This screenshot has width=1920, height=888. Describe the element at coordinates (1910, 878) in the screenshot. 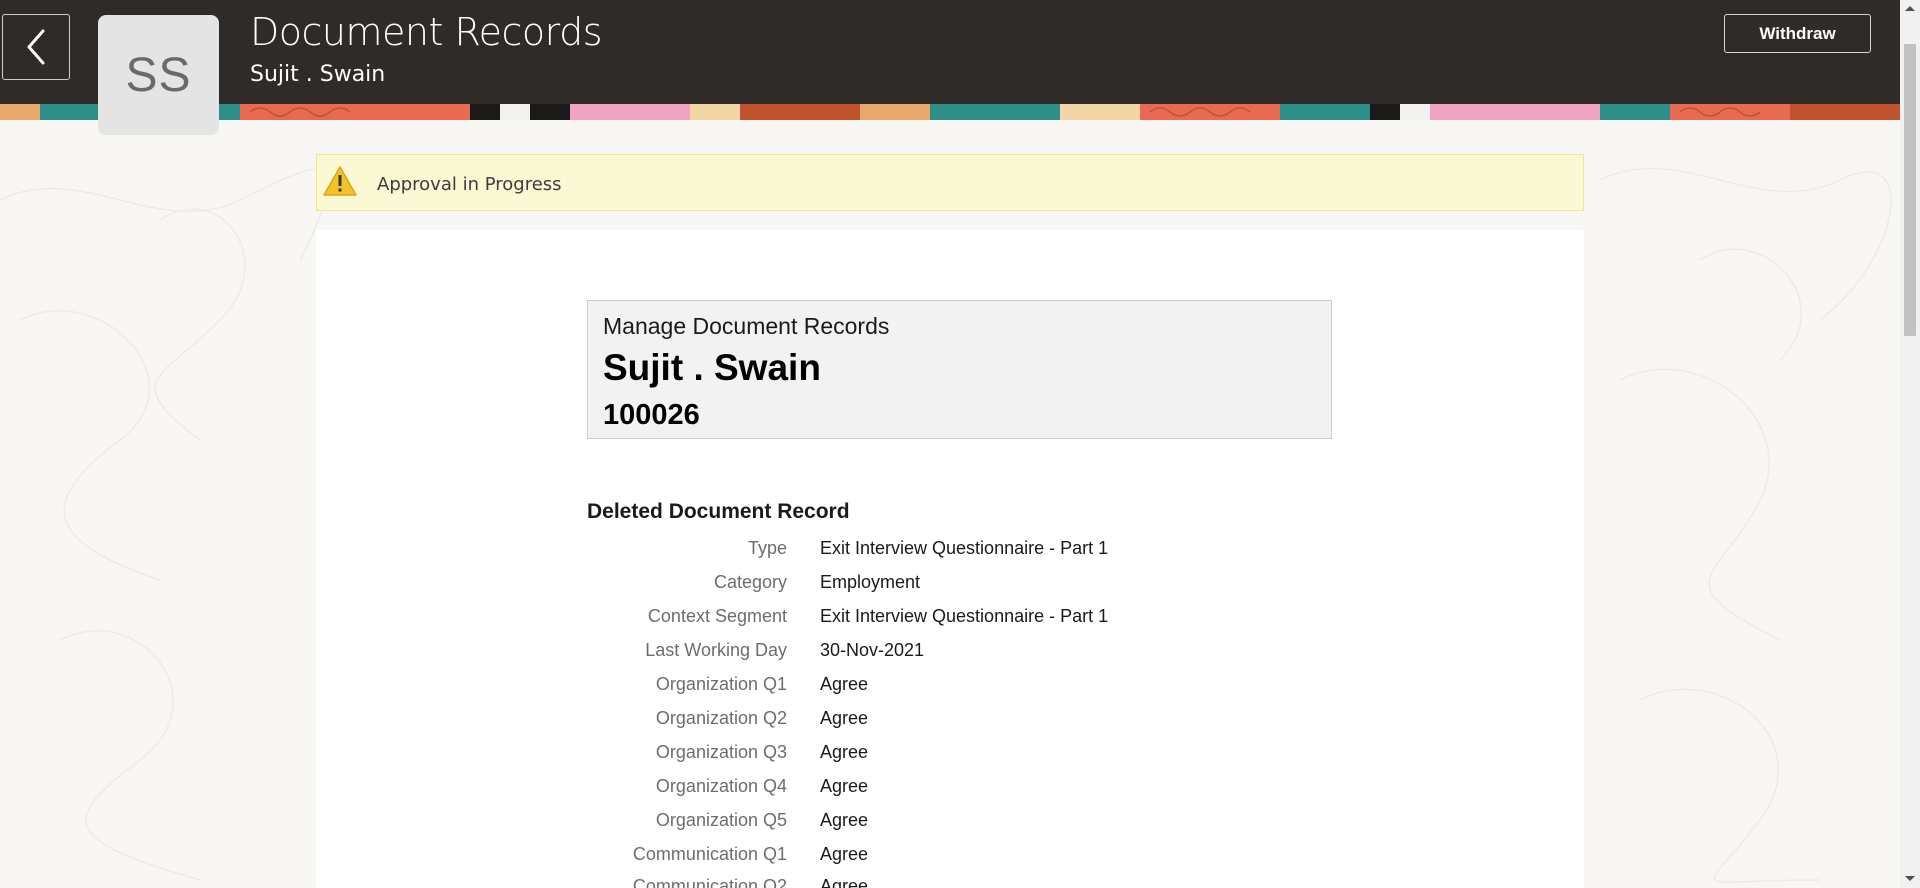

I see `scroll-down-icon` at that location.